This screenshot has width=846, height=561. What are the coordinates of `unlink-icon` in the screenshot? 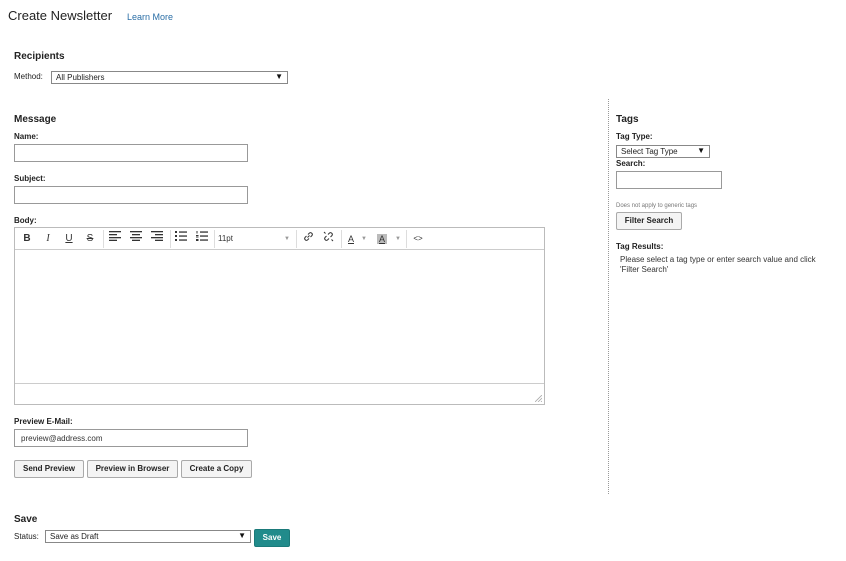 It's located at (328, 239).